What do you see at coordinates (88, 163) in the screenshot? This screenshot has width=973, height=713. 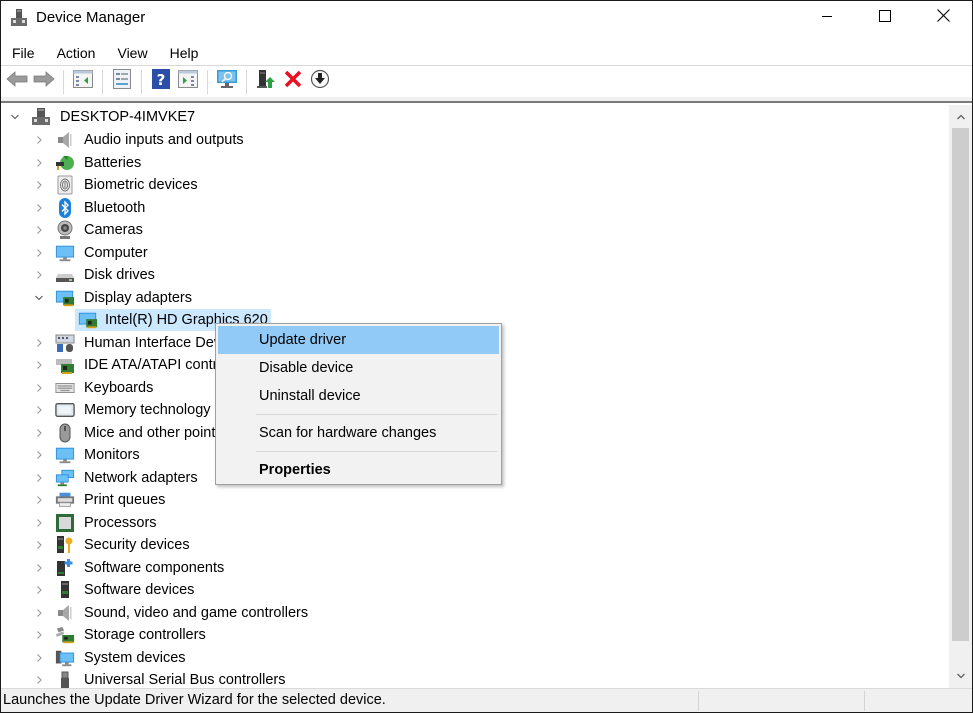 I see `tree-item-batteries: Batteries` at bounding box center [88, 163].